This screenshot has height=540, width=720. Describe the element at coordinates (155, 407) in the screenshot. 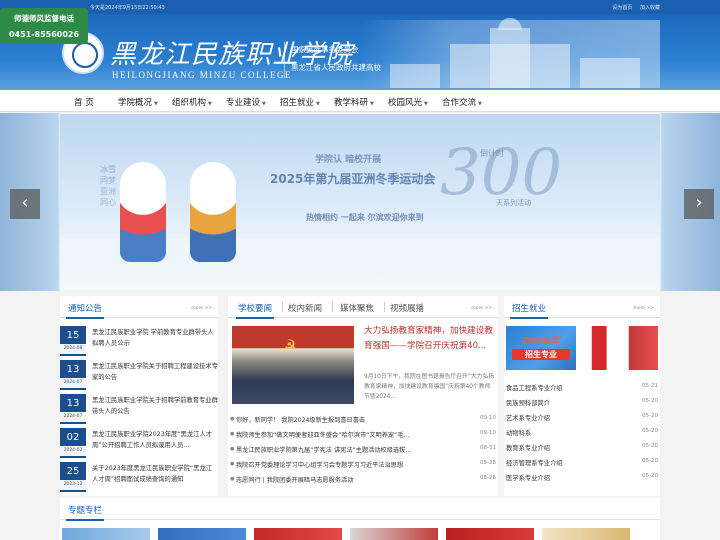

I see `notice-link: 黑龙江民族职业学院关于招聘学前教育专业群带头人的公告` at that location.